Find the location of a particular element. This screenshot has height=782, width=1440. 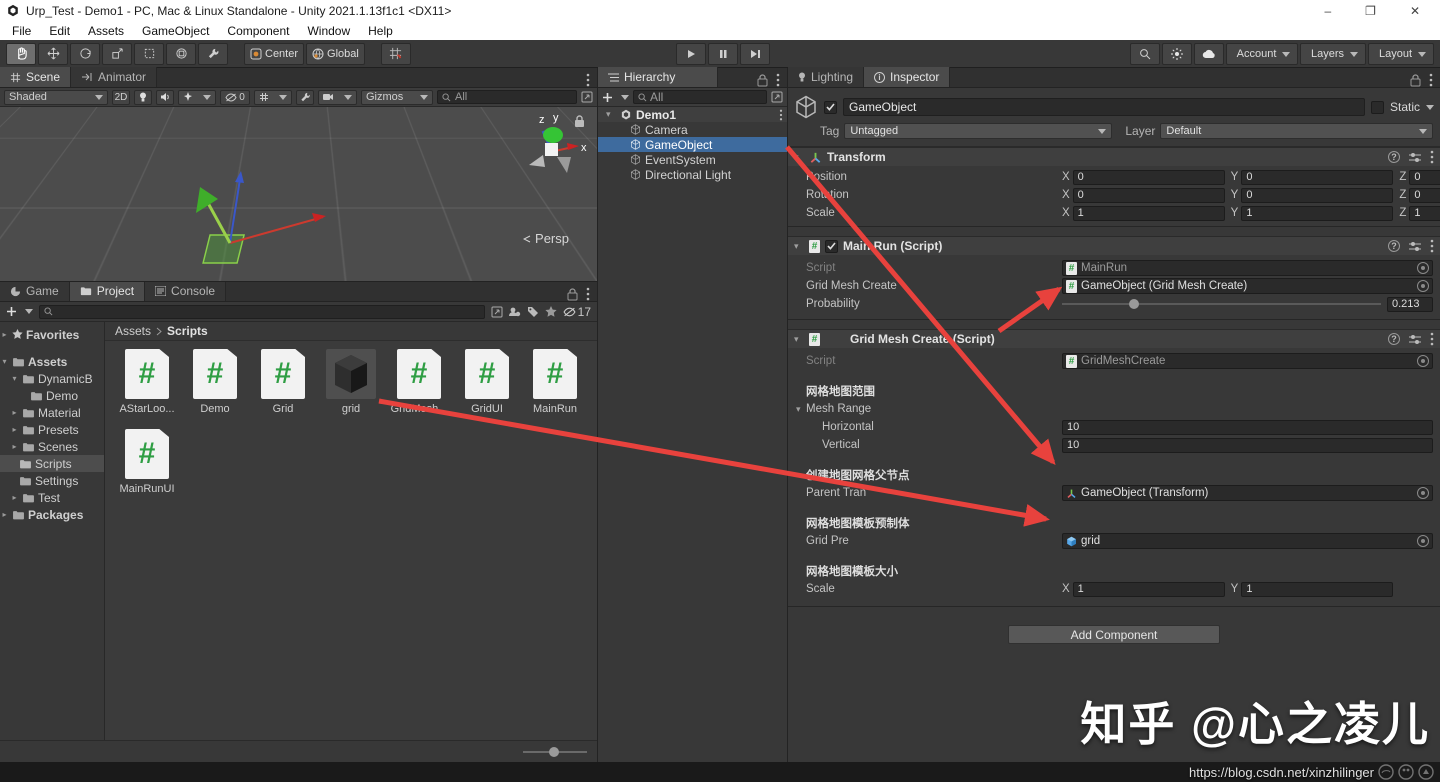

menu-help: Help is located at coordinates (380, 31).